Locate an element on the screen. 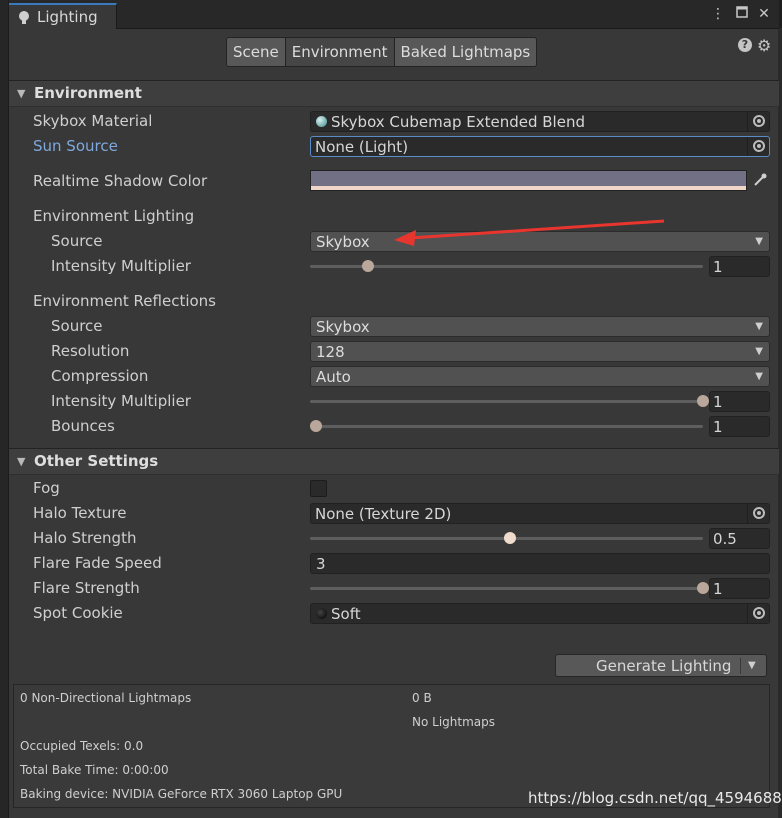 Image resolution: width=782 pixels, height=818 pixels. resolution-label: Resolution is located at coordinates (90, 351).